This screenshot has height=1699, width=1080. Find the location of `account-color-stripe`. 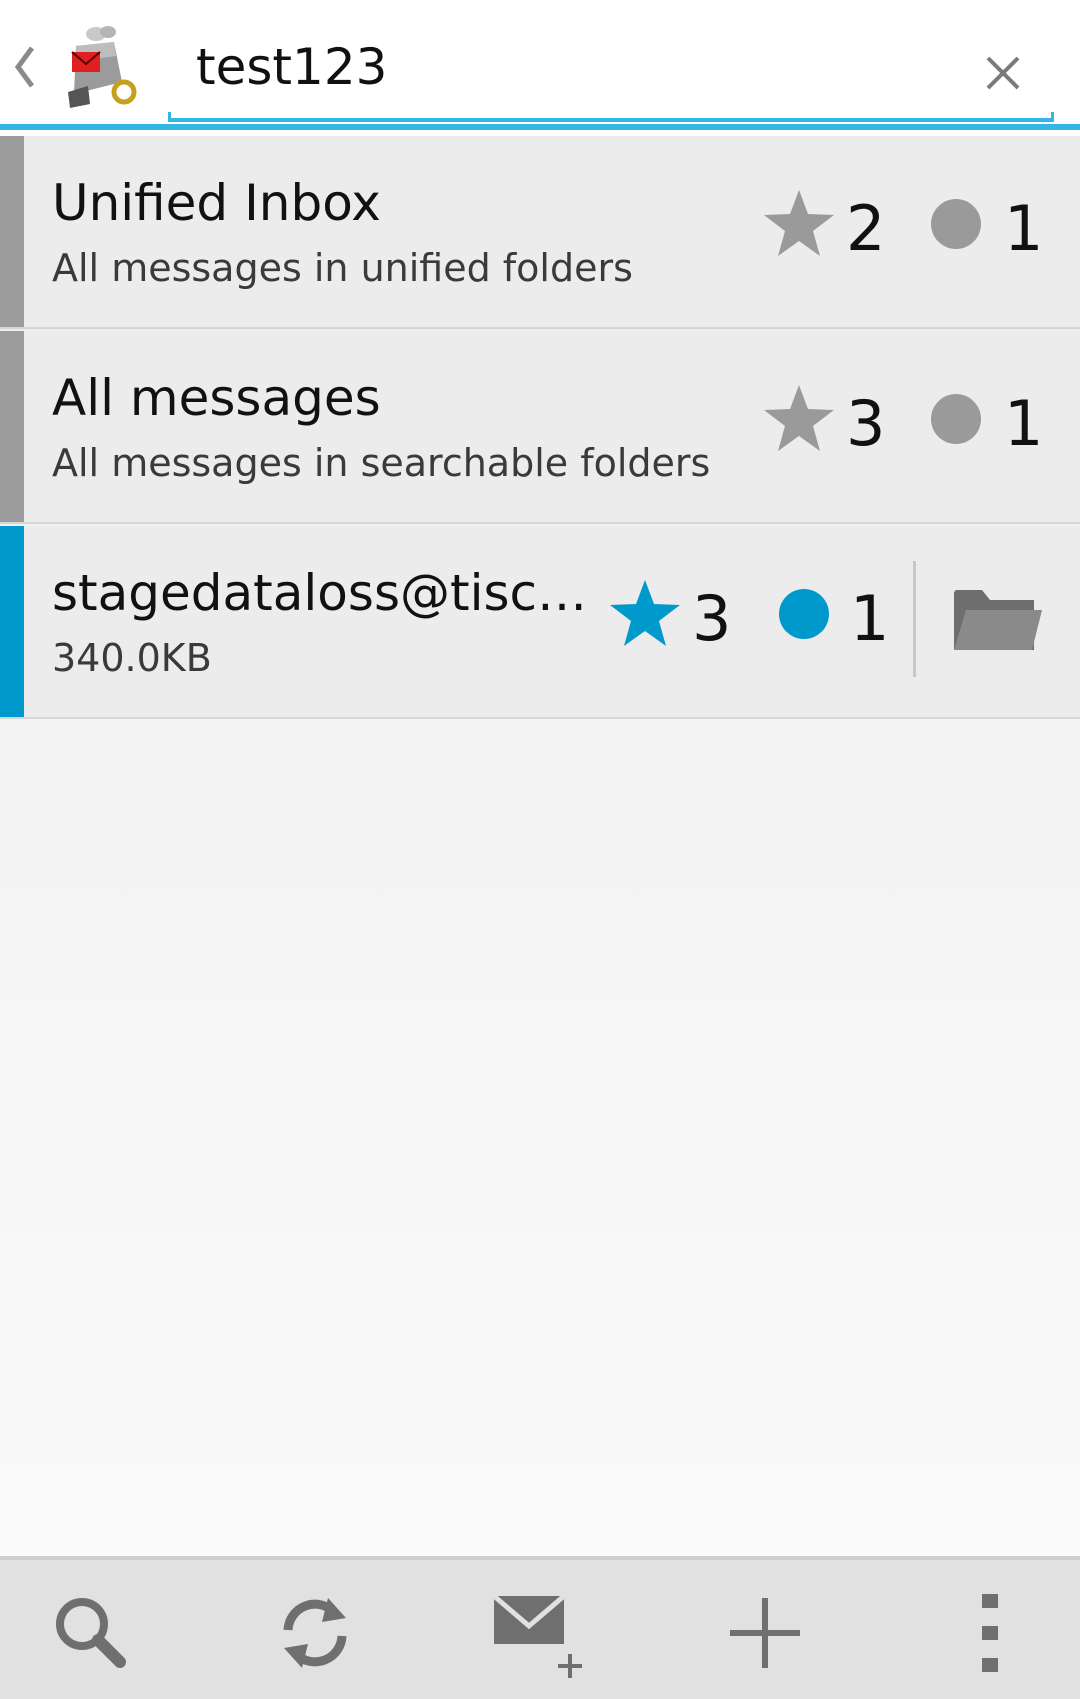

account-color-stripe is located at coordinates (12, 621).